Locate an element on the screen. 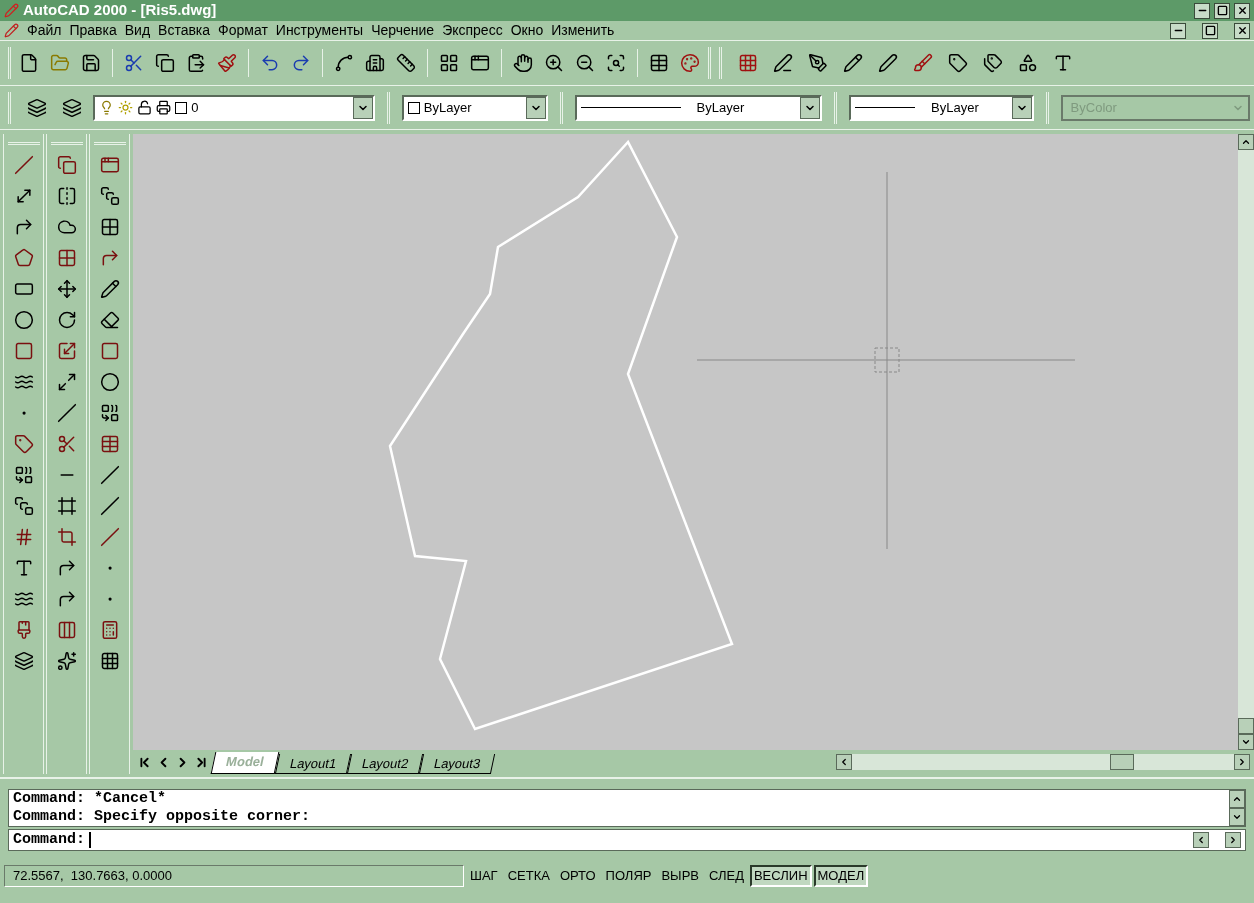  zoom-in-icon is located at coordinates (554, 63).